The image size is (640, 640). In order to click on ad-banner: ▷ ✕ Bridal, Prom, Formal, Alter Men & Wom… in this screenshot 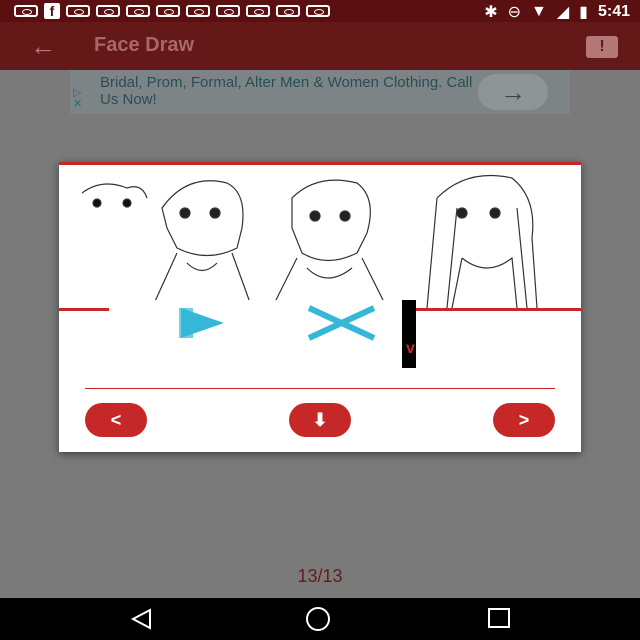, I will do `click(320, 92)`.